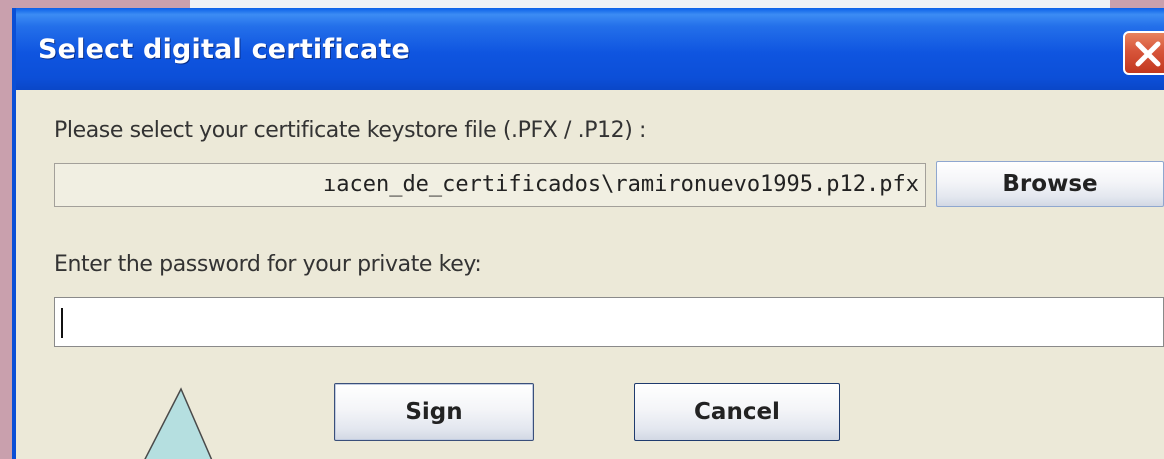 The width and height of the screenshot is (1164, 459). I want to click on password-label: Enter the password for your private key:, so click(268, 264).